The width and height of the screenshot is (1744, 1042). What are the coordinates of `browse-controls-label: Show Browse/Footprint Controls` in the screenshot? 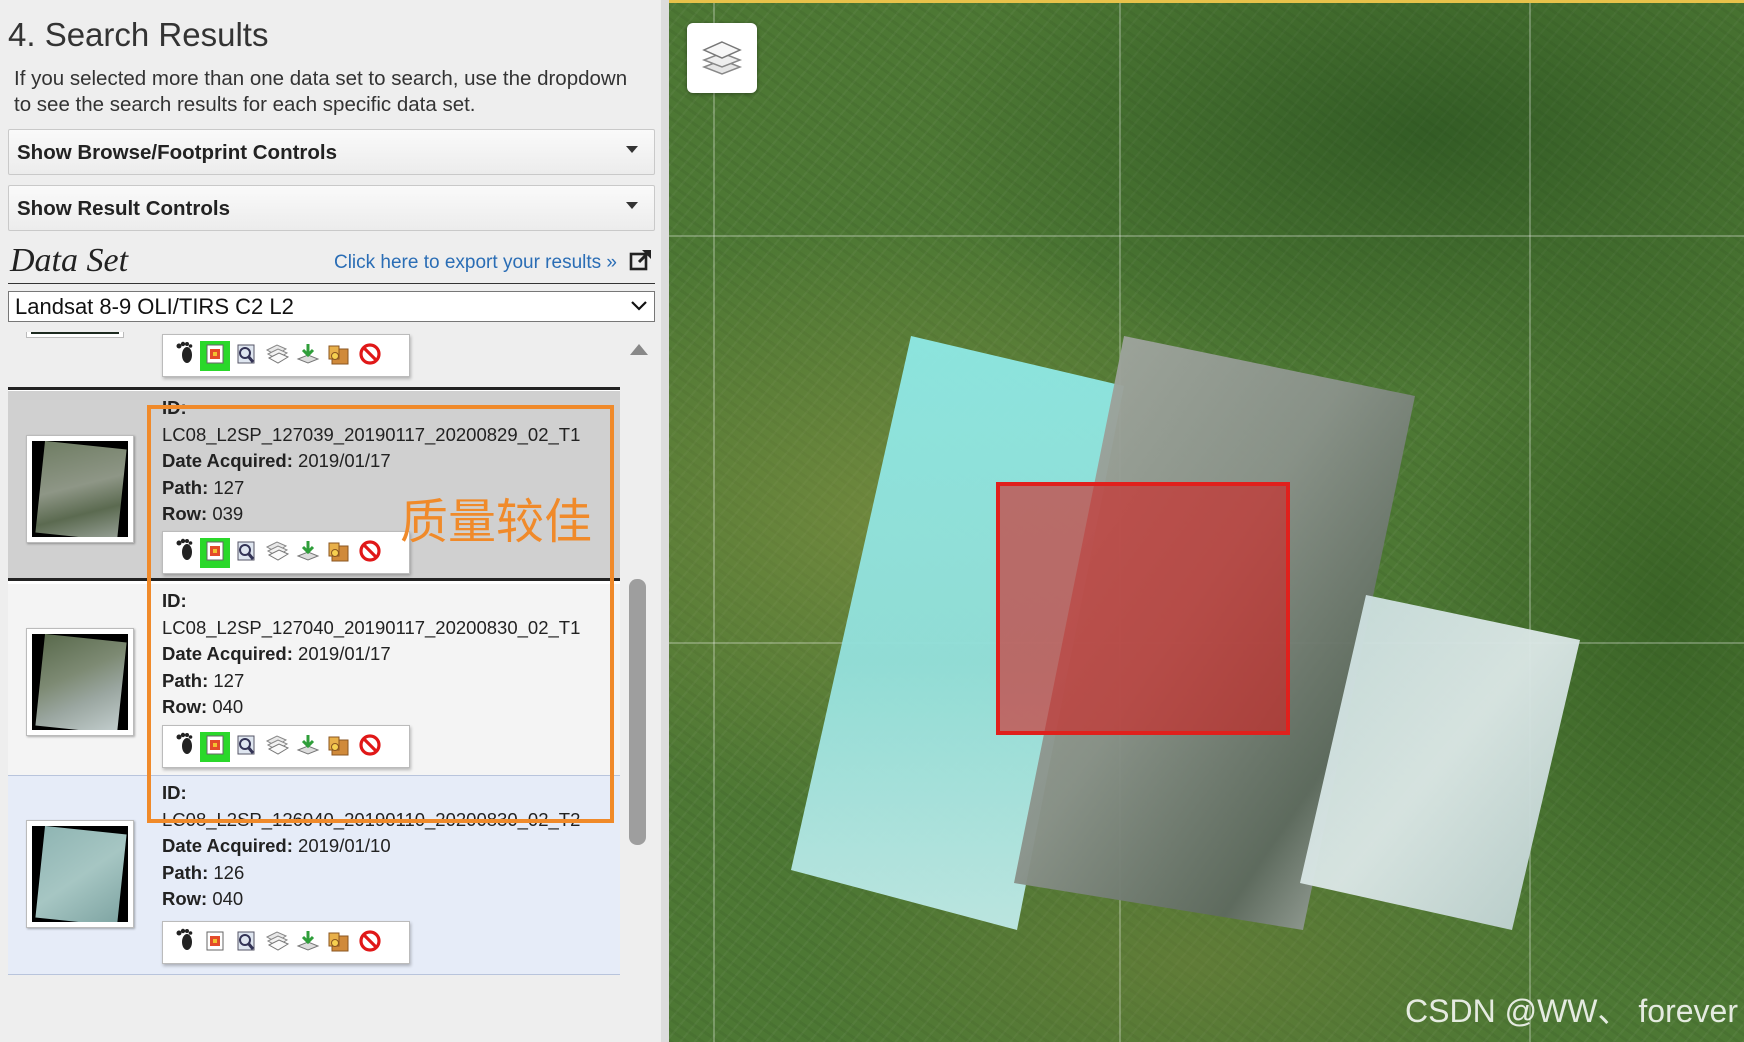 It's located at (177, 152).